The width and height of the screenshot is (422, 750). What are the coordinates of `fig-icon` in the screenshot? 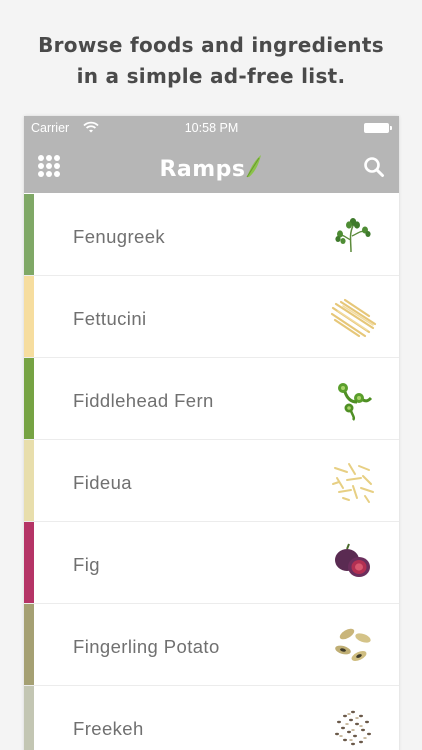 It's located at (353, 563).